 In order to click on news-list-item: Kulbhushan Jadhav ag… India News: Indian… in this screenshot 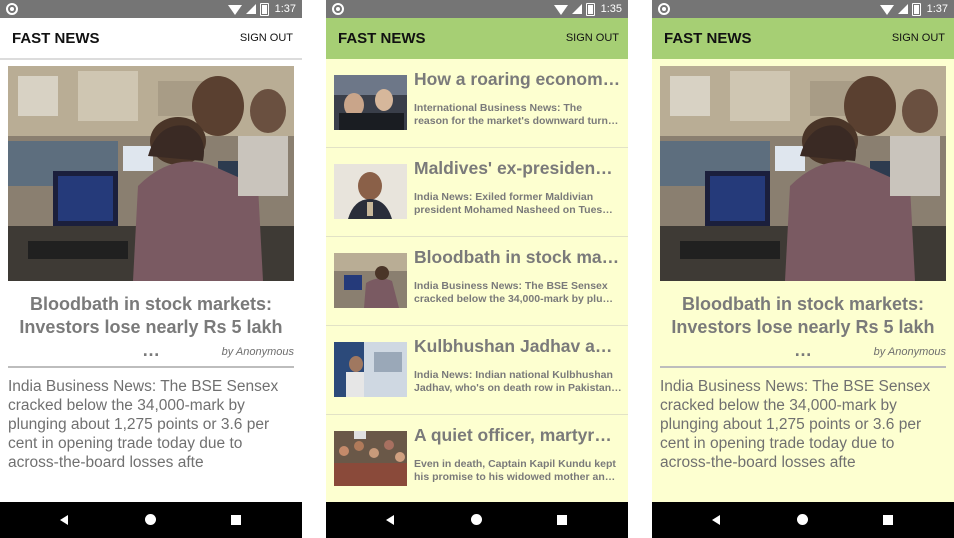, I will do `click(477, 370)`.